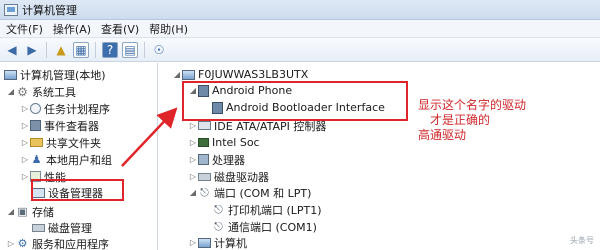 This screenshot has width=600, height=250. I want to click on processor-label: 处理器, so click(228, 160).